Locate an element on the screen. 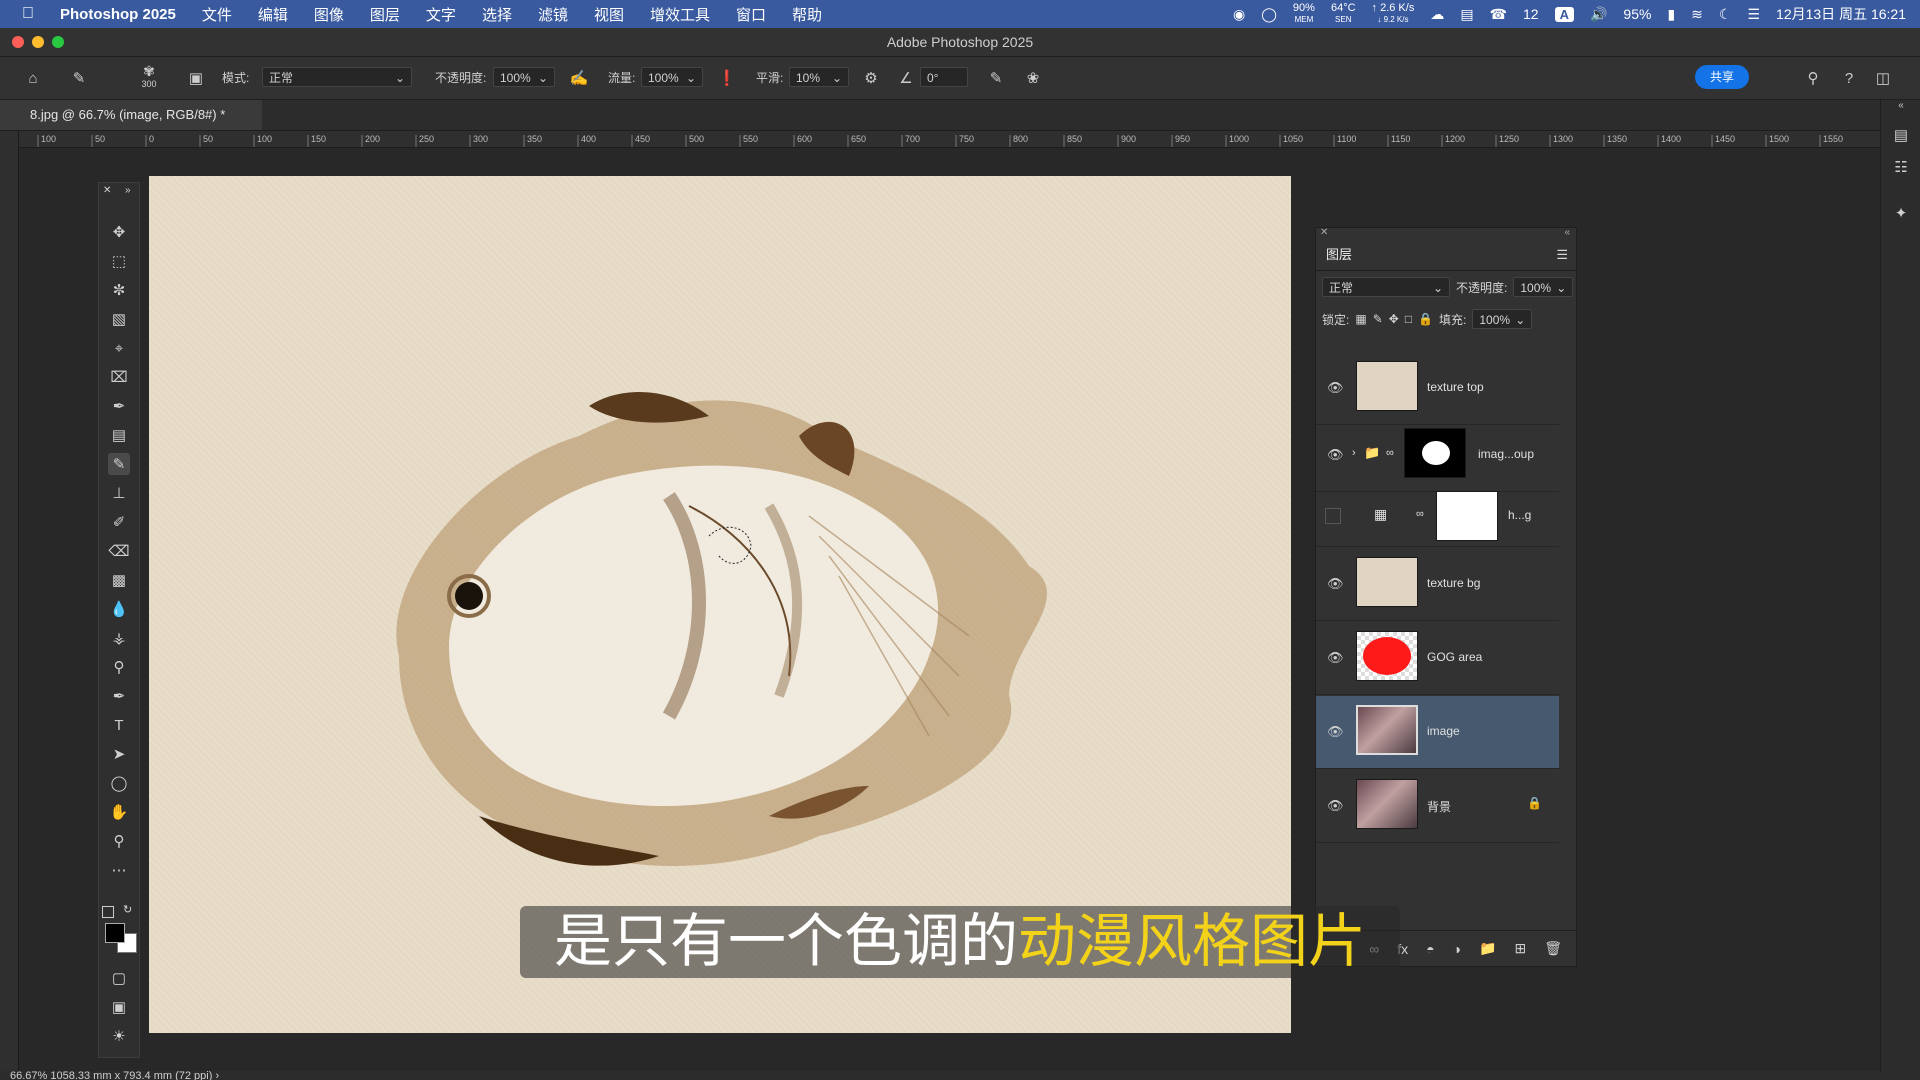  move-tool-icon: ✥ is located at coordinates (119, 232).